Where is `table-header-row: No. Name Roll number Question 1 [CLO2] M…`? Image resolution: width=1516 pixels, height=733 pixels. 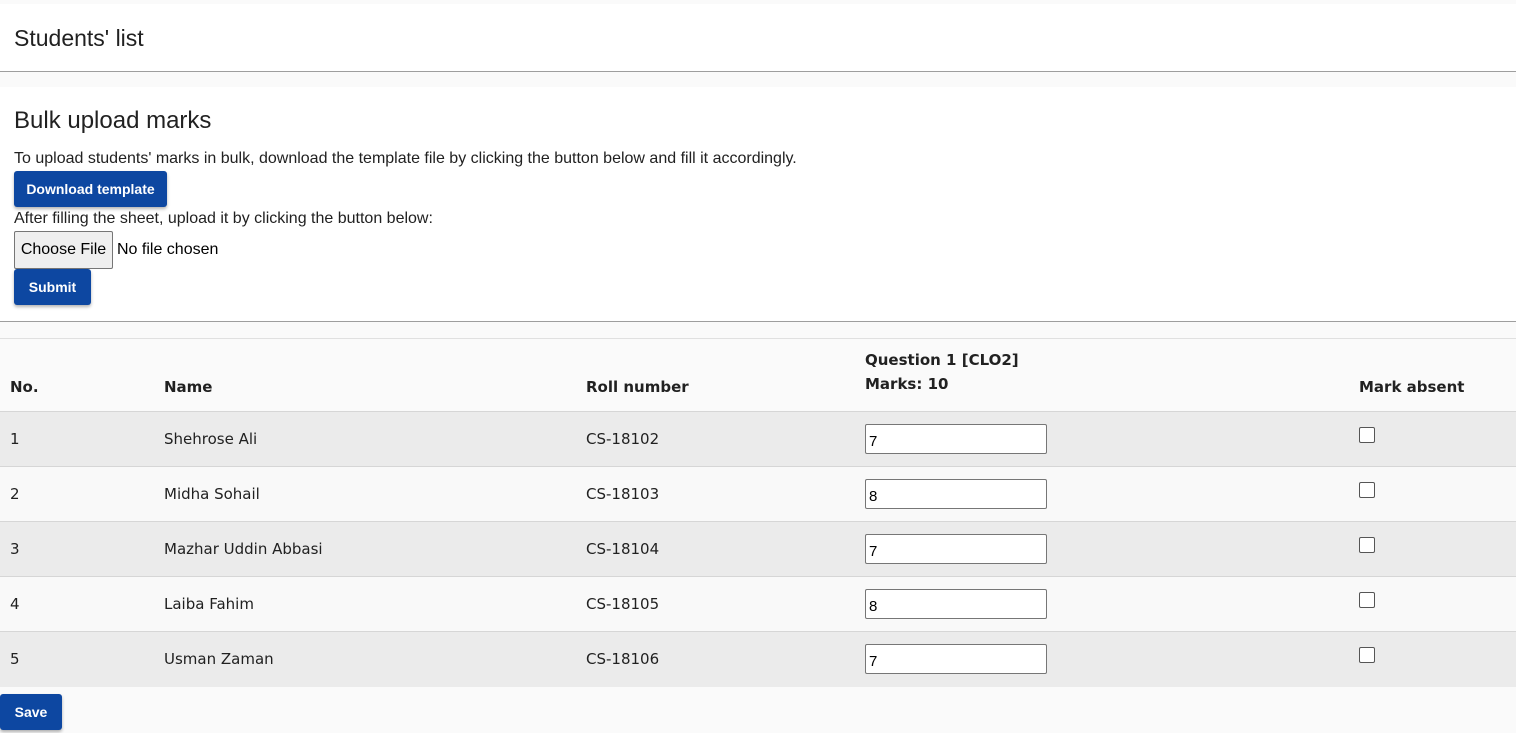
table-header-row: No. Name Roll number Question 1 [CLO2] M… is located at coordinates (758, 375).